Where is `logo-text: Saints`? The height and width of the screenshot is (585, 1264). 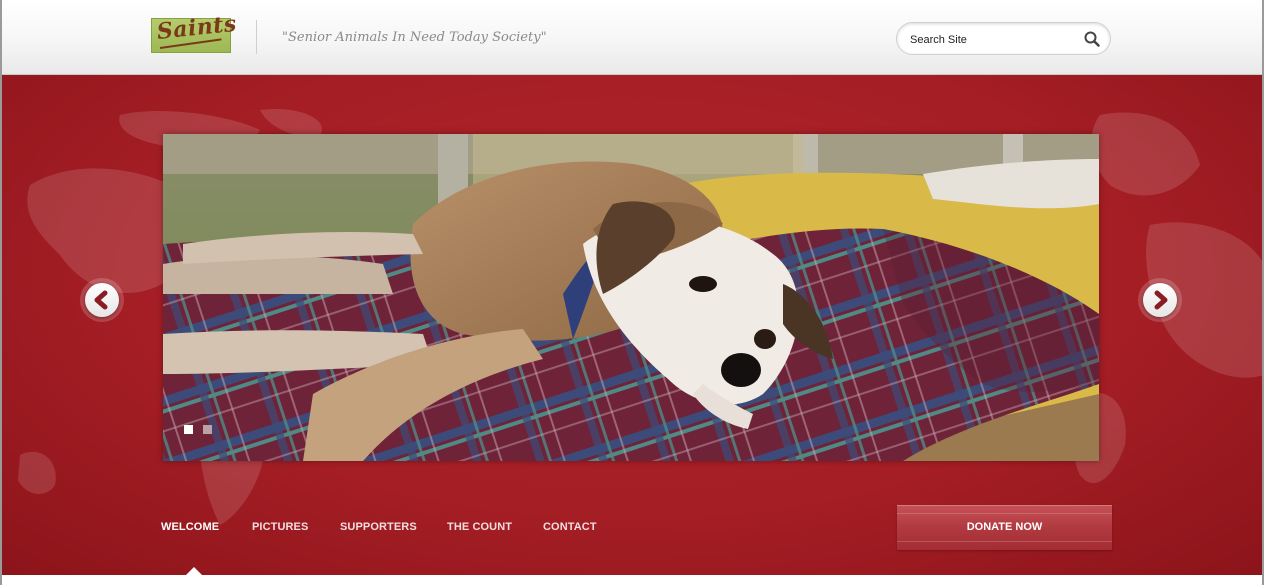
logo-text: Saints is located at coordinates (196, 27).